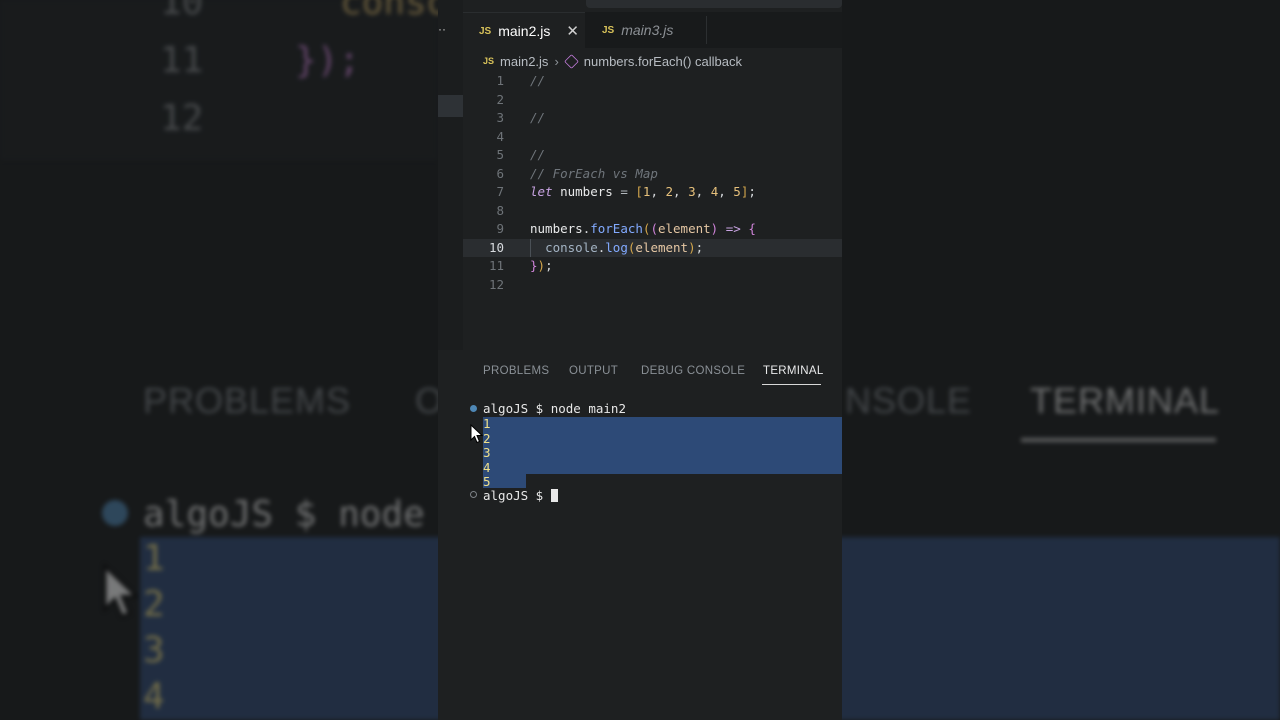 The width and height of the screenshot is (1280, 720). I want to click on editor-tab-bar: JS main2.js ✕ JS main3.js, so click(652, 30).